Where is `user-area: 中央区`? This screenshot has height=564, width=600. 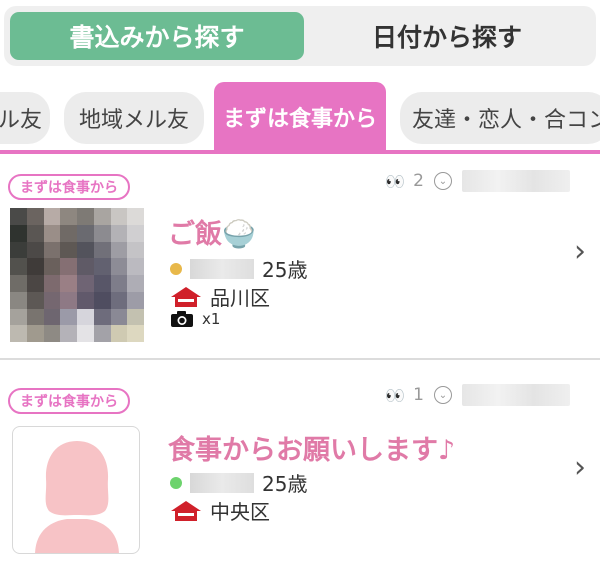 user-area: 中央区 is located at coordinates (240, 512).